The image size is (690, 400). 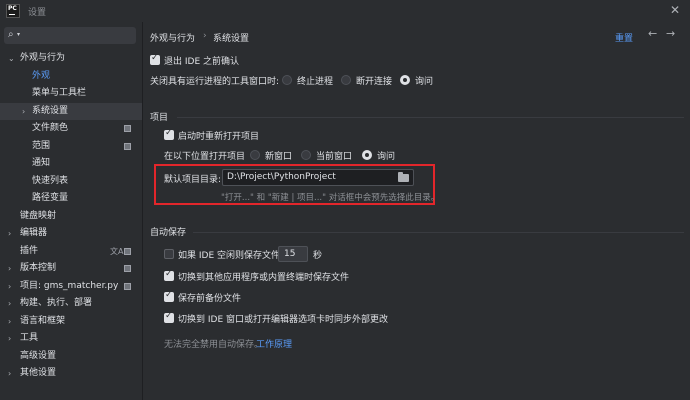 What do you see at coordinates (71, 217) in the screenshot?
I see `sidebar-item-9: 键盘映射` at bounding box center [71, 217].